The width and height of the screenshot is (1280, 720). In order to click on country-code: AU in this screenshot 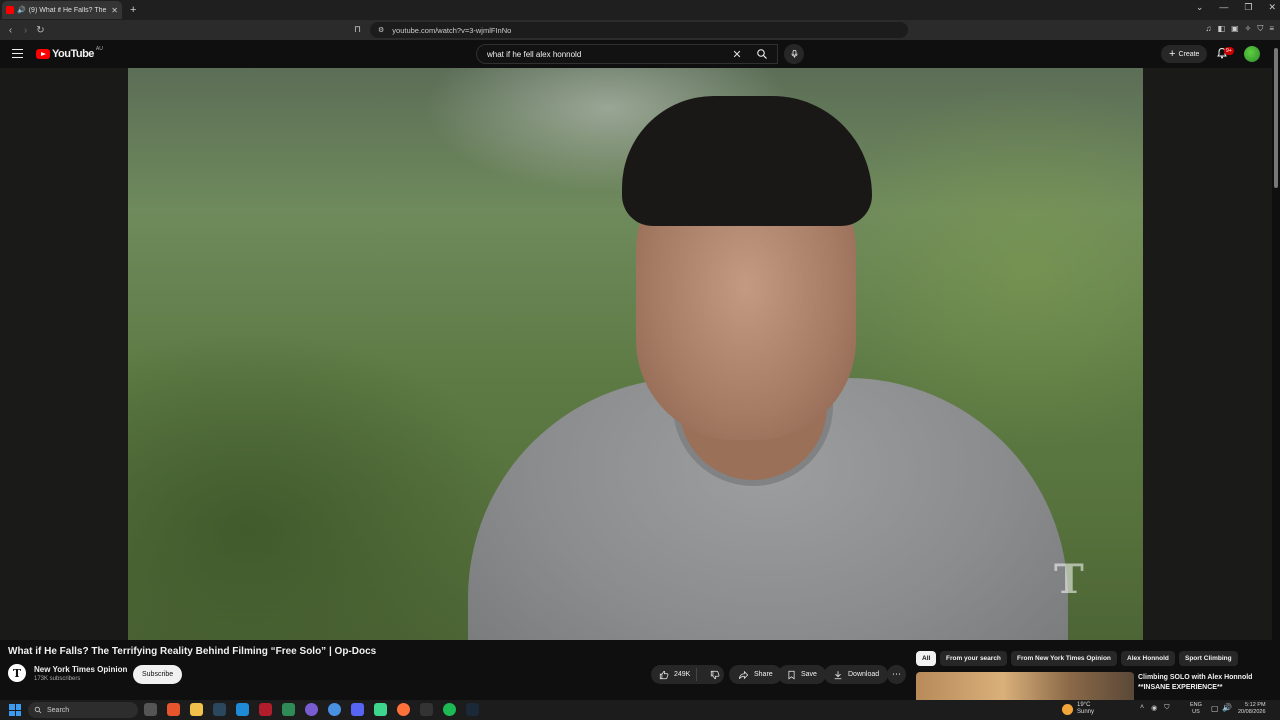, I will do `click(99, 49)`.